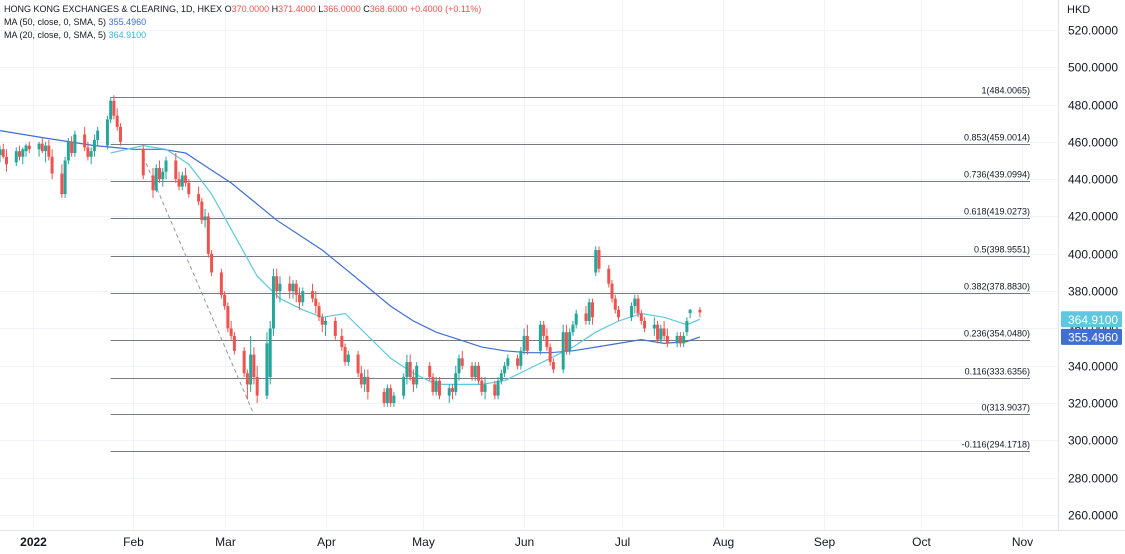 The width and height of the screenshot is (1125, 554). Describe the element at coordinates (55, 35) in the screenshot. I see `ma20-label: MA (20, close, 0, SMA, 5)` at that location.